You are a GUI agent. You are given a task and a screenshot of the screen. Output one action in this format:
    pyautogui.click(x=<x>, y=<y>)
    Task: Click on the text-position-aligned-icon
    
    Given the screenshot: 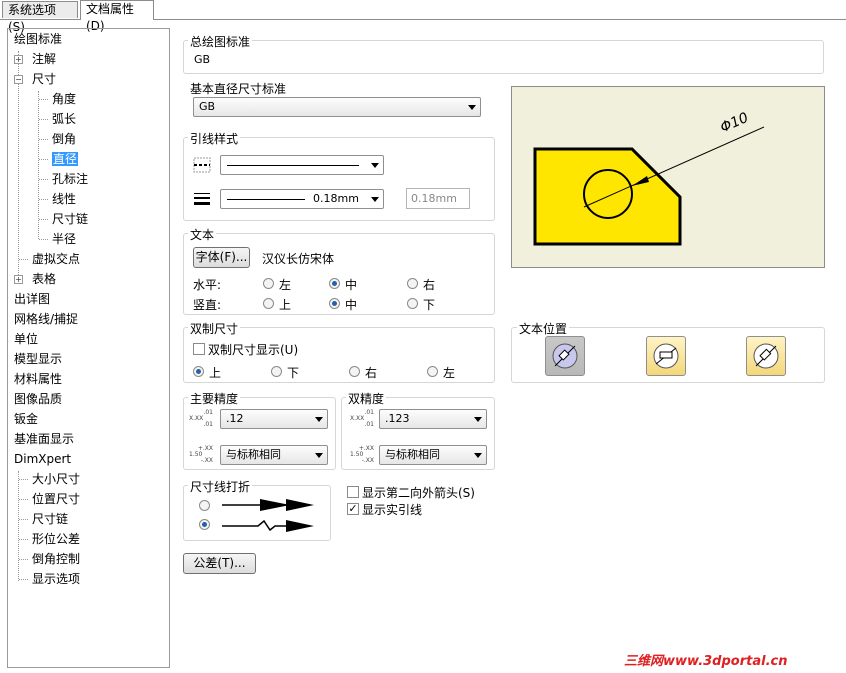 What is the action you would take?
    pyautogui.click(x=766, y=356)
    